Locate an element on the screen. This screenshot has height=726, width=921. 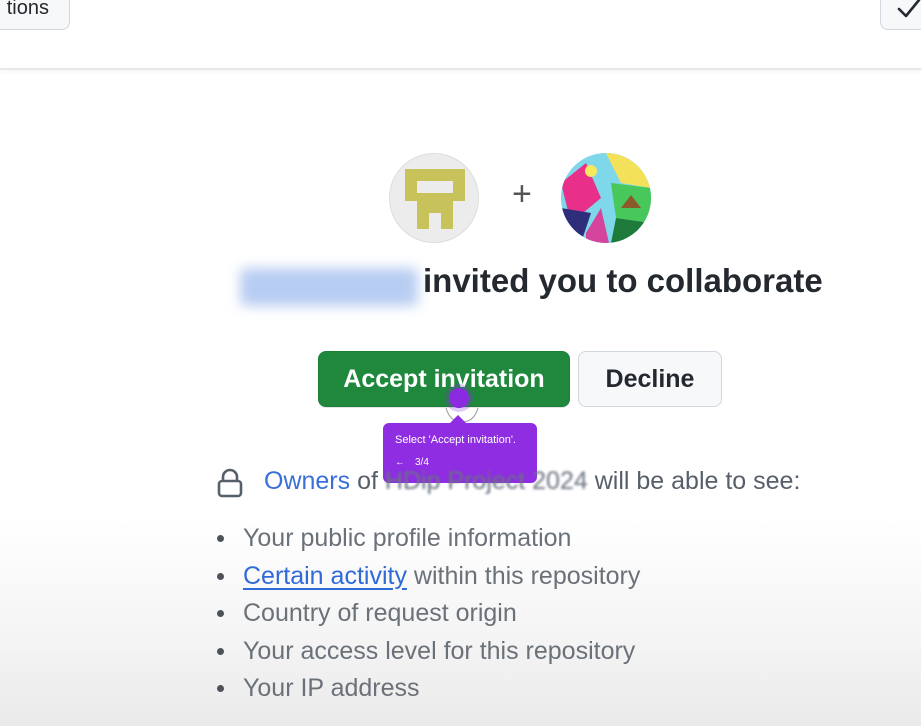
decline-button: Decline is located at coordinates (650, 379).